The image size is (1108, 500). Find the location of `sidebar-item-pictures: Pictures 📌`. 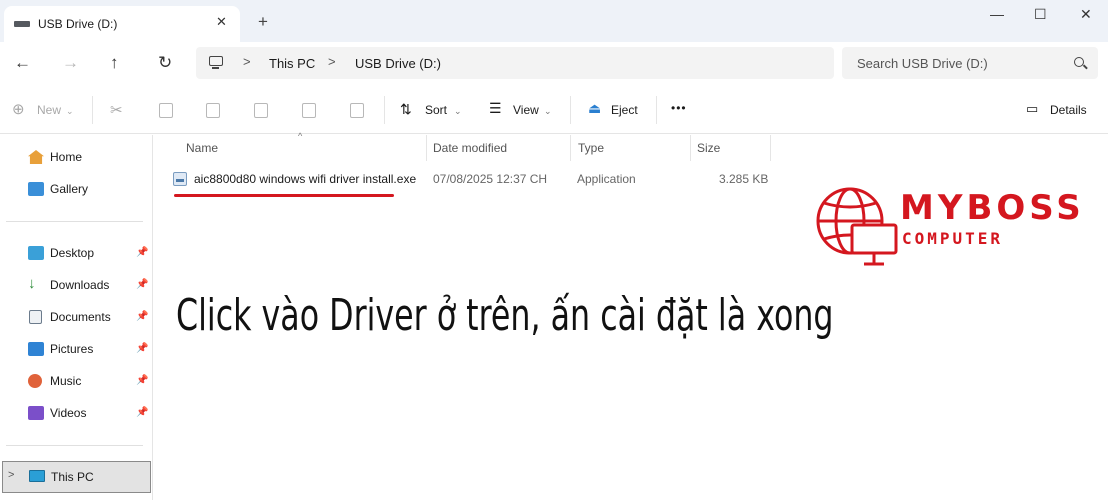

sidebar-item-pictures: Pictures 📌 is located at coordinates (90, 350).